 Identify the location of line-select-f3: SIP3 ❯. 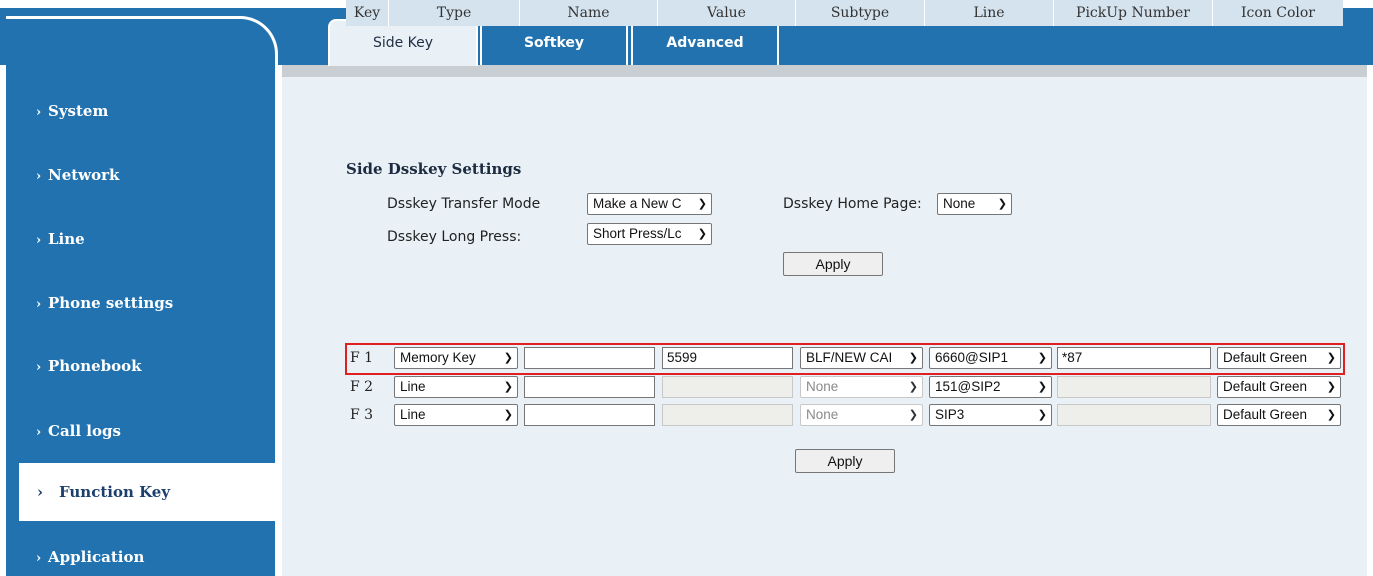
(990, 415).